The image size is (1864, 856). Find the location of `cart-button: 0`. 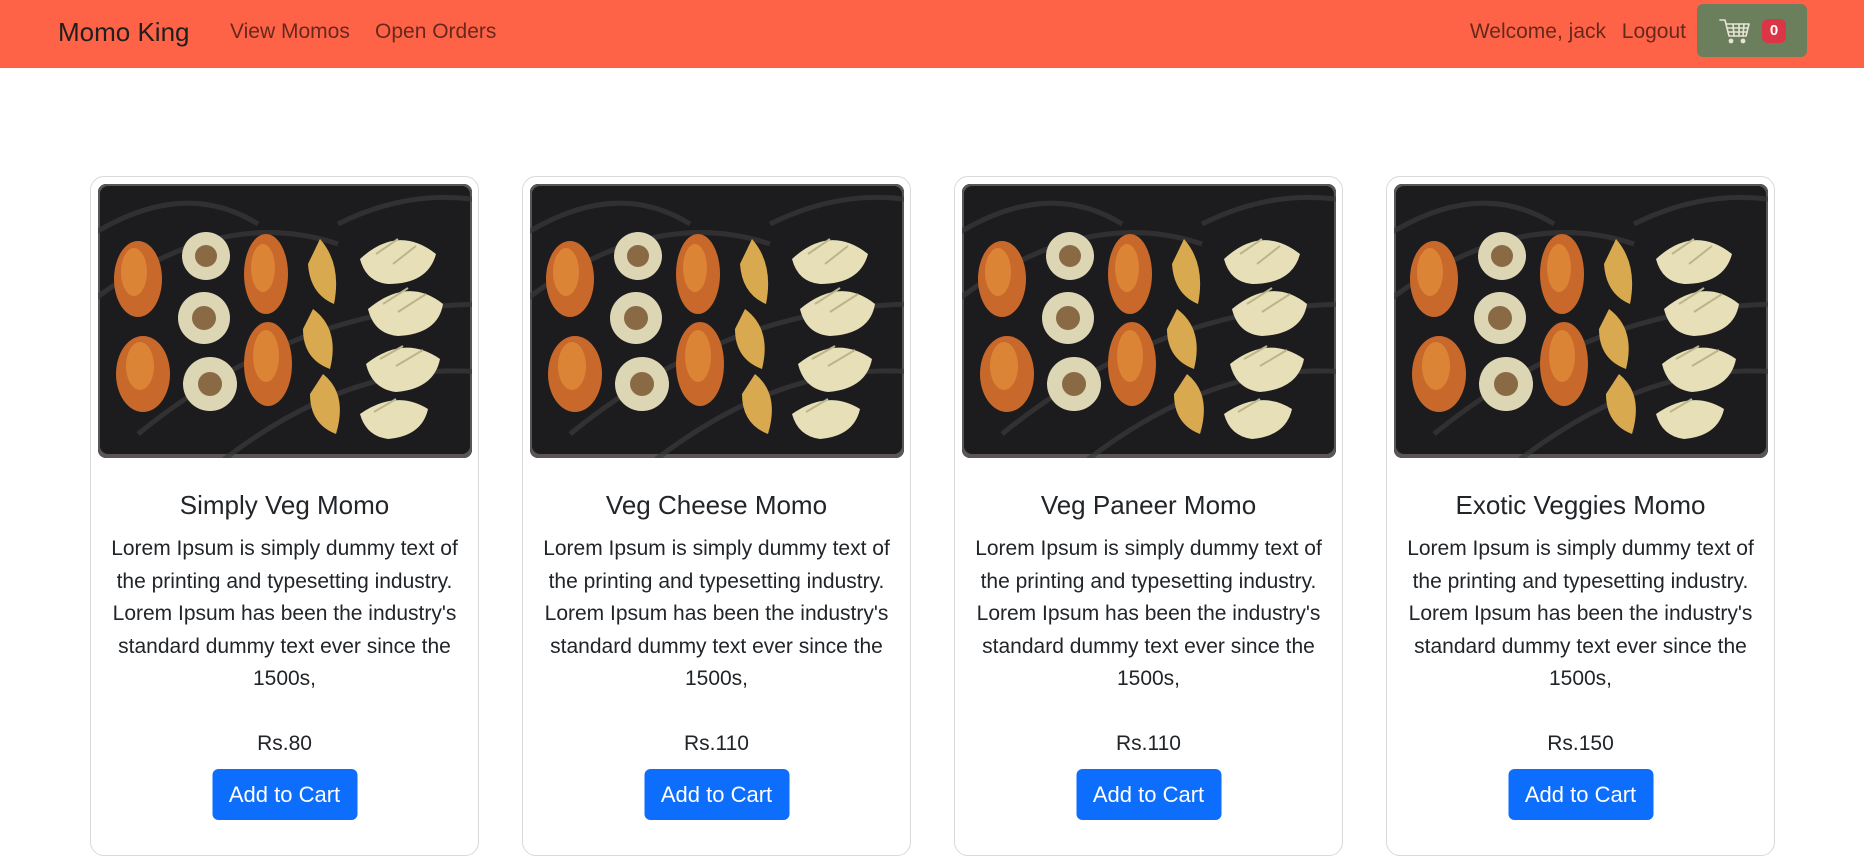

cart-button: 0 is located at coordinates (1752, 30).